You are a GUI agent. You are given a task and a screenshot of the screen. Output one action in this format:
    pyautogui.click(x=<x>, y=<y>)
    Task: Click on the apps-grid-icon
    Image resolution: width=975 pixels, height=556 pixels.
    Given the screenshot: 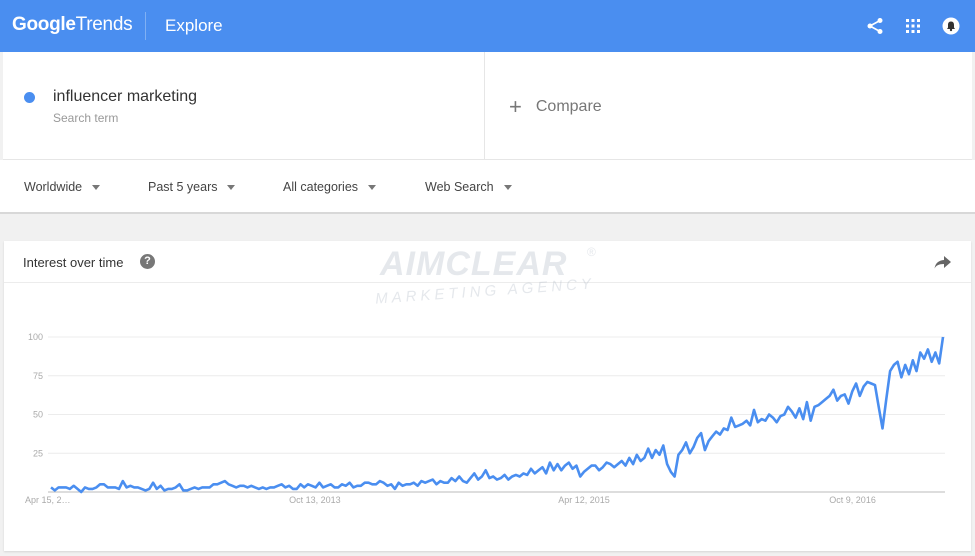 What is the action you would take?
    pyautogui.click(x=913, y=26)
    